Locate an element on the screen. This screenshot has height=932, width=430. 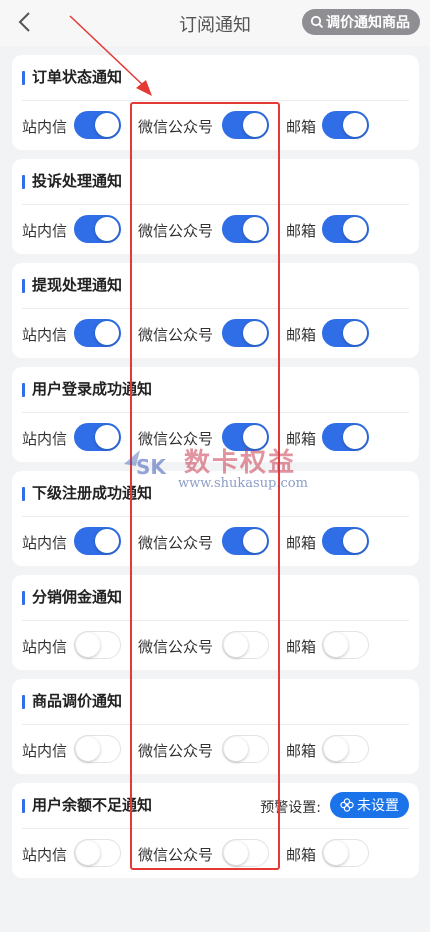
card-title: 商品调价通知 is located at coordinates (72, 701).